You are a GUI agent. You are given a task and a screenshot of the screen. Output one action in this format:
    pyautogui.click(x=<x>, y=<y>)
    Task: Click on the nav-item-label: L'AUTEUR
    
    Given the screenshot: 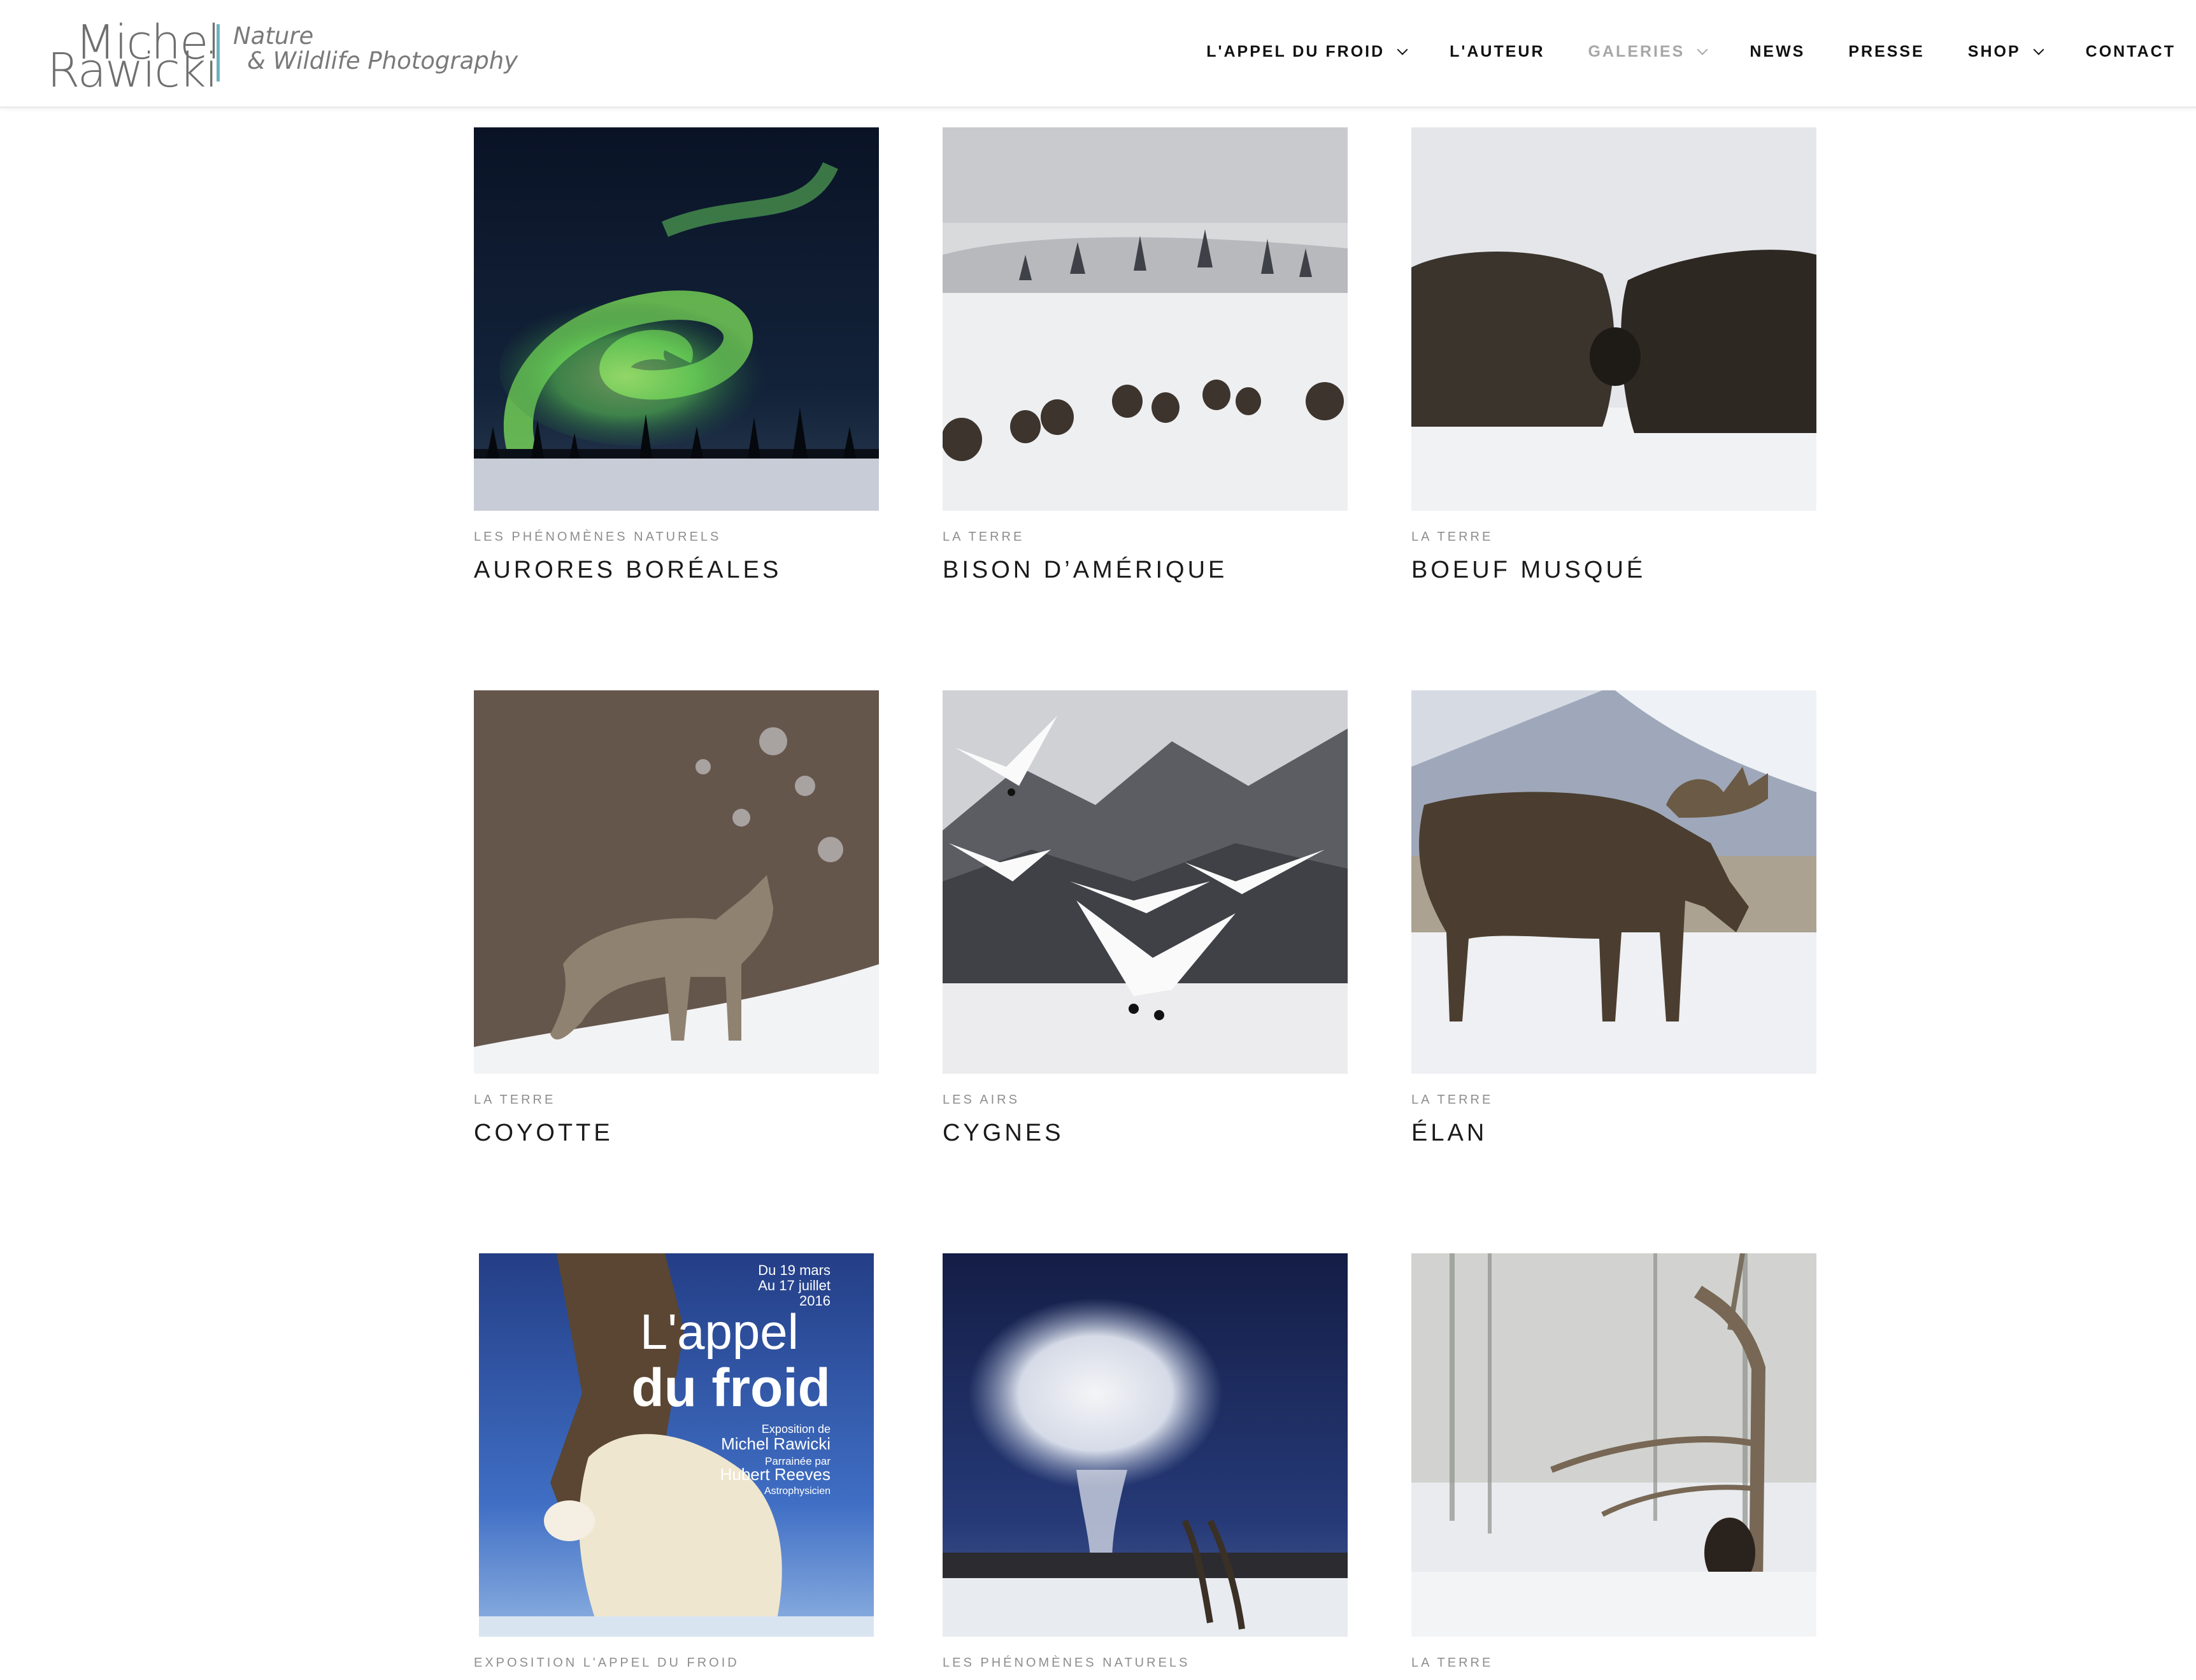 What is the action you would take?
    pyautogui.click(x=1497, y=51)
    